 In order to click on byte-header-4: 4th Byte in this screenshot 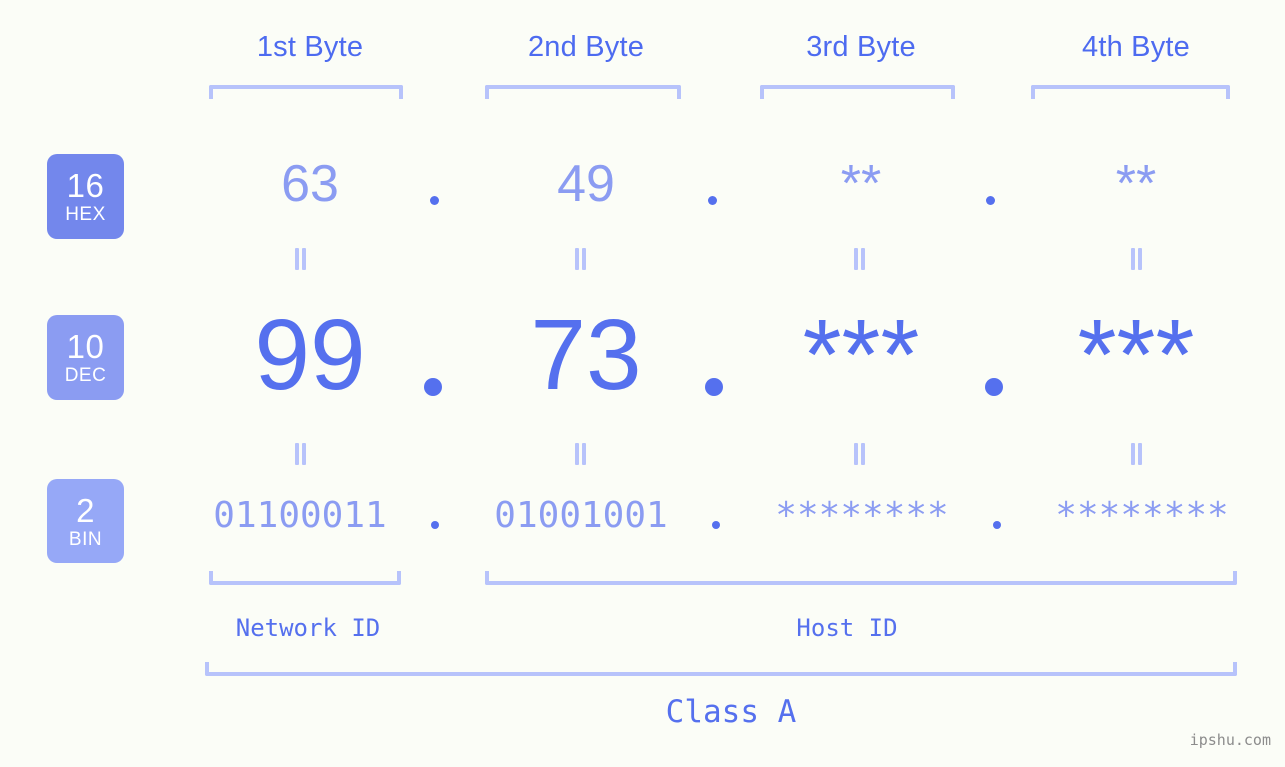, I will do `click(1136, 47)`.